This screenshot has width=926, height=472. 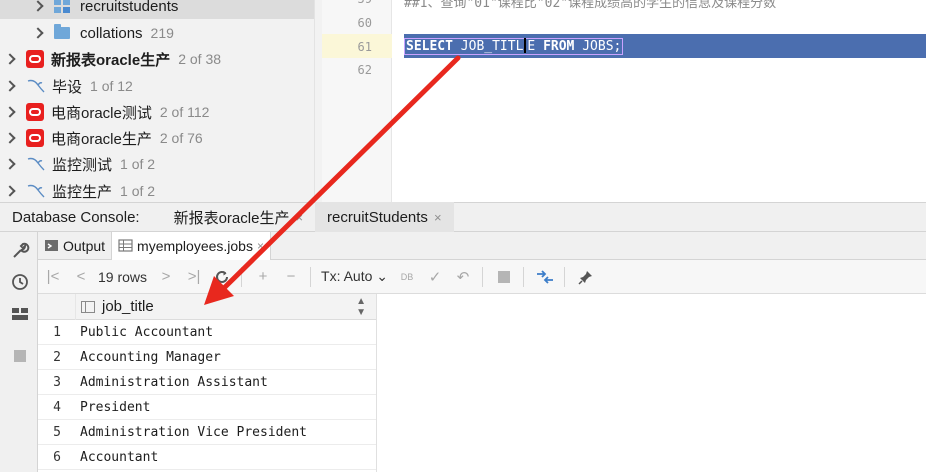 I want to click on console-tab-active: recruitStudents ×, so click(x=384, y=217).